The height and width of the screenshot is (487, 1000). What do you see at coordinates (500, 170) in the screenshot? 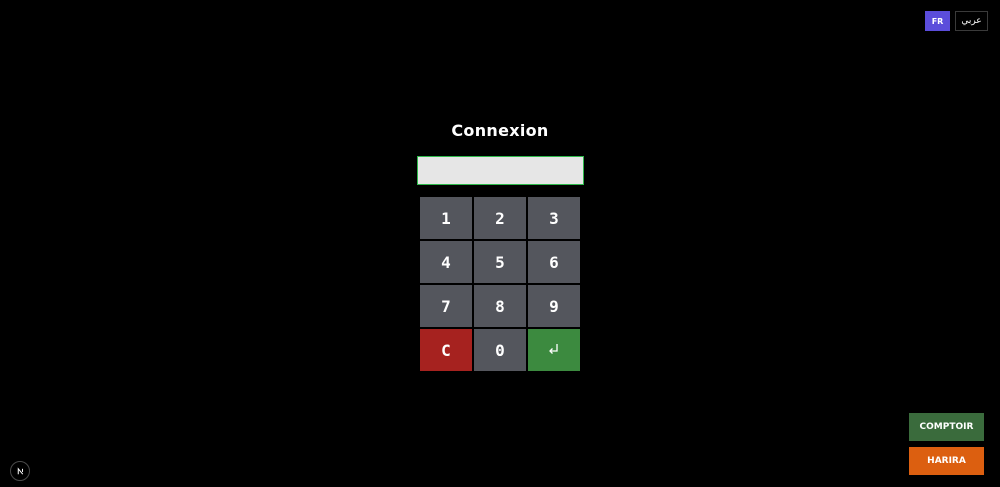
I see `pin-input` at bounding box center [500, 170].